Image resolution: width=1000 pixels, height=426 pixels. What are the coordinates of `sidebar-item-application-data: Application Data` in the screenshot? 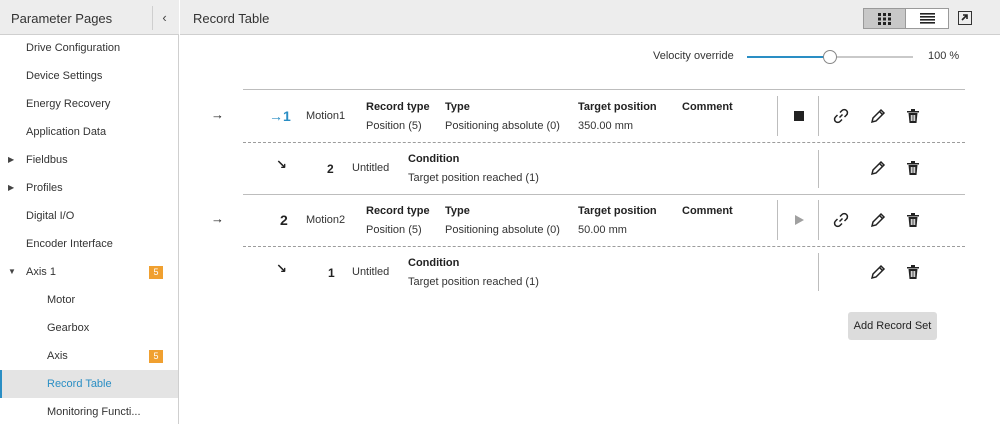 It's located at (89, 132).